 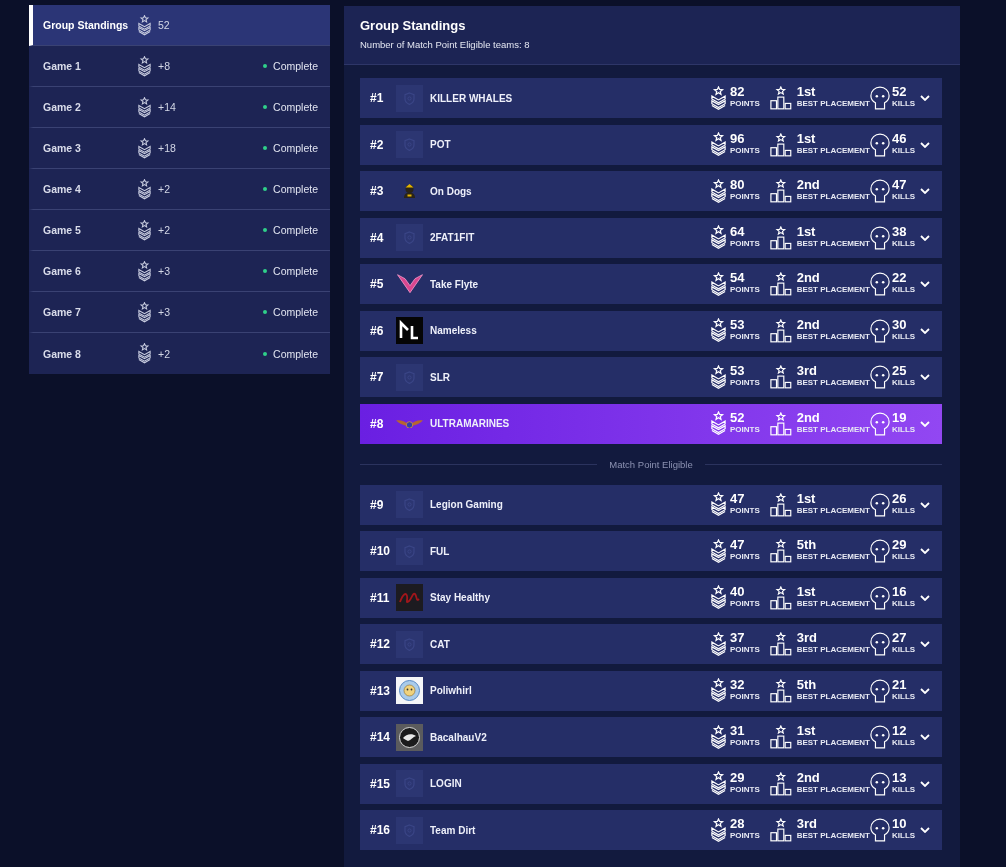 I want to click on team-row: #4 2FAT1FIT 64 POINTS 1st BEST PLACEMENT 38 KILLS, so click(x=651, y=237).